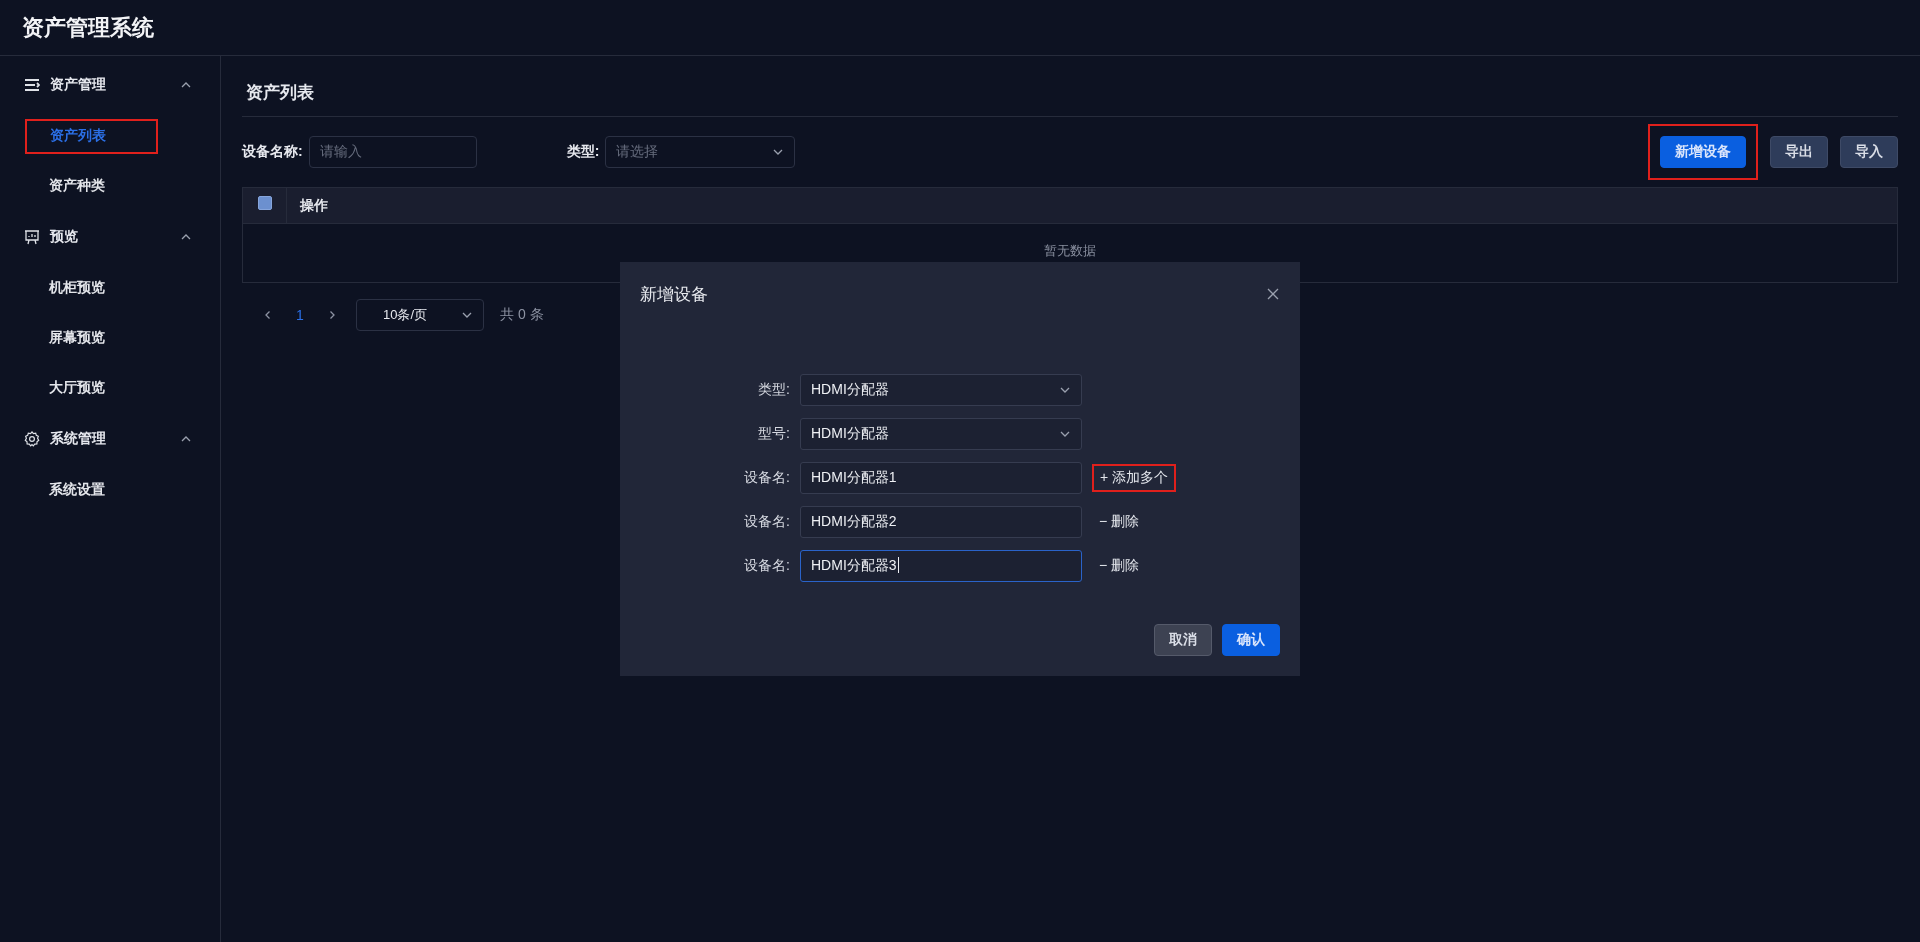  Describe the element at coordinates (91, 490) in the screenshot. I see `sidebar-item: 系统设置` at that location.